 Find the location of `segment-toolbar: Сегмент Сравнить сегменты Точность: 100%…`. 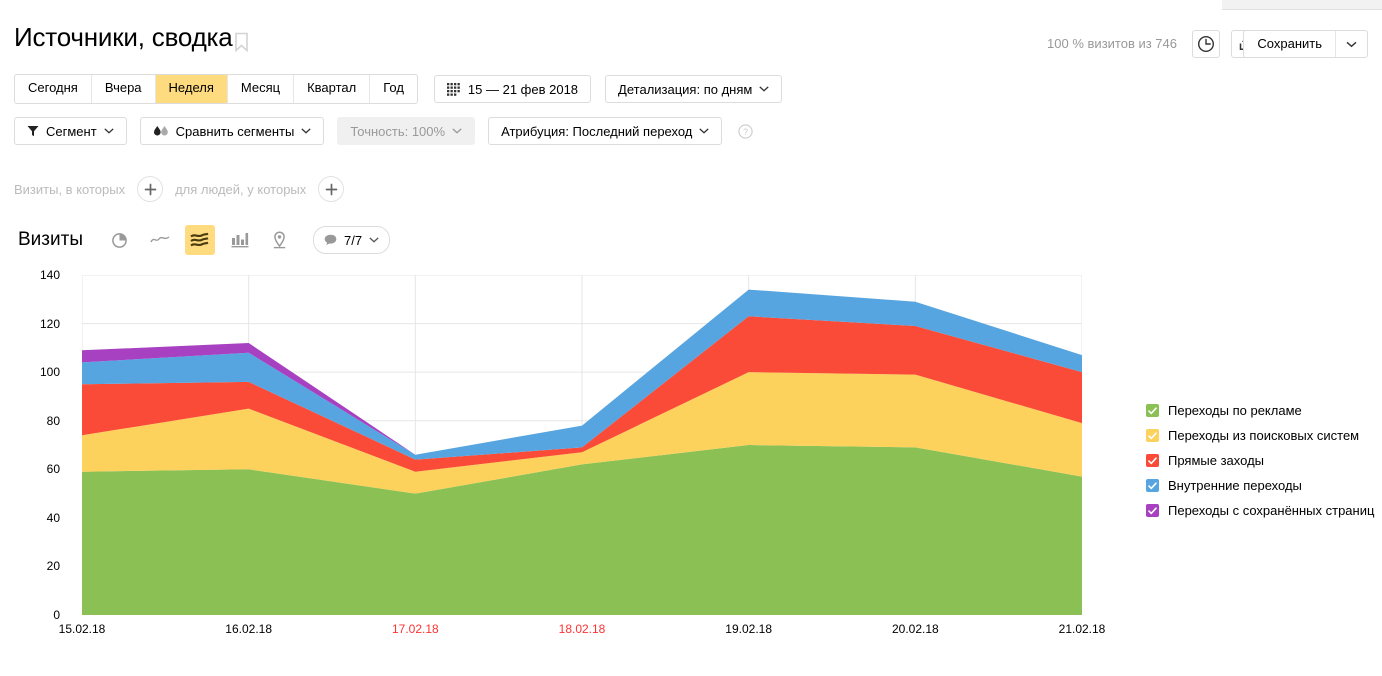

segment-toolbar: Сегмент Сравнить сегменты Точность: 100%… is located at coordinates (384, 131).